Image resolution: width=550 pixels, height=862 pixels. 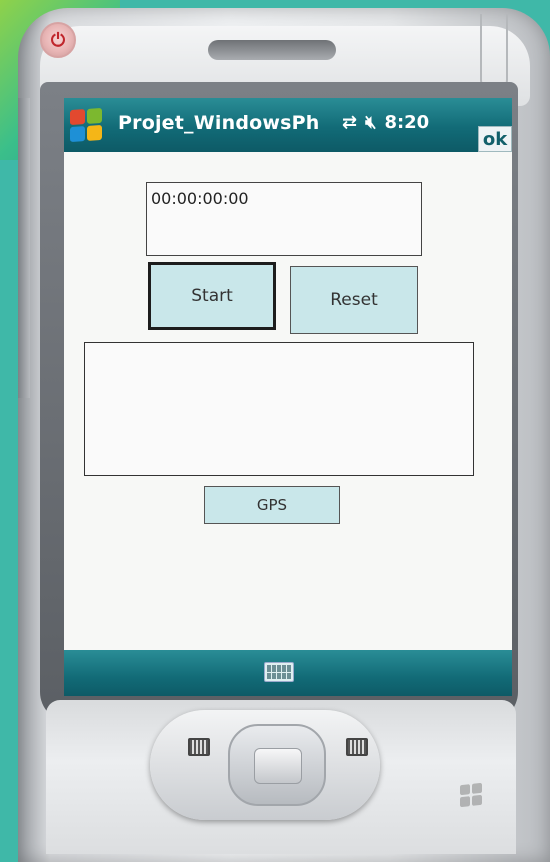 What do you see at coordinates (357, 747) in the screenshot?
I see `right-softkey-icon` at bounding box center [357, 747].